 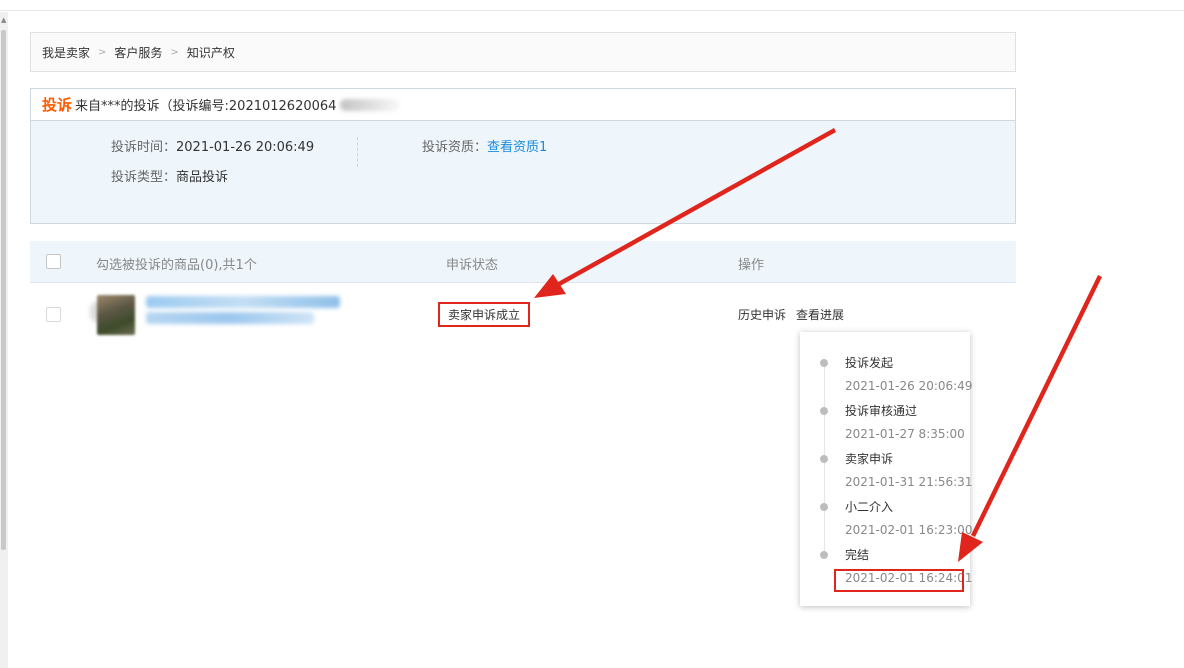 What do you see at coordinates (523, 105) in the screenshot?
I see `complaint-header: 投诉 来自***的投诉（投诉编号:2021012620064` at bounding box center [523, 105].